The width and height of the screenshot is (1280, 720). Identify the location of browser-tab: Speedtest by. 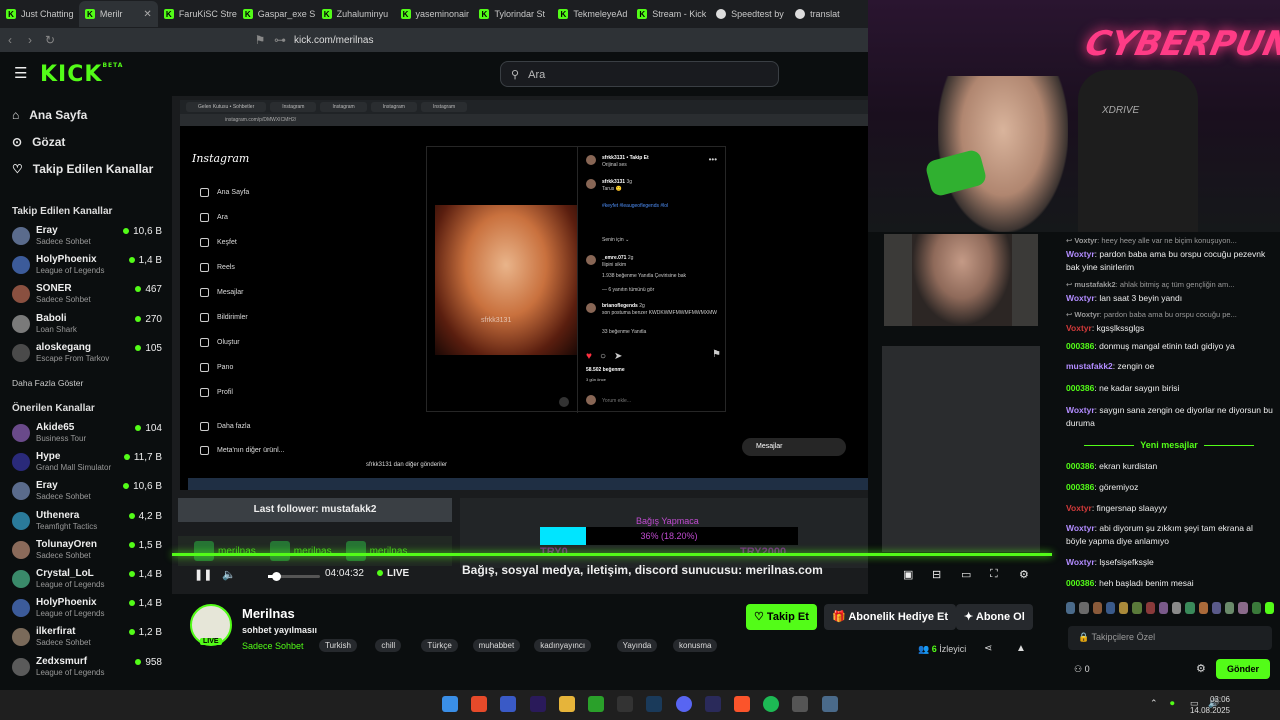
(749, 14).